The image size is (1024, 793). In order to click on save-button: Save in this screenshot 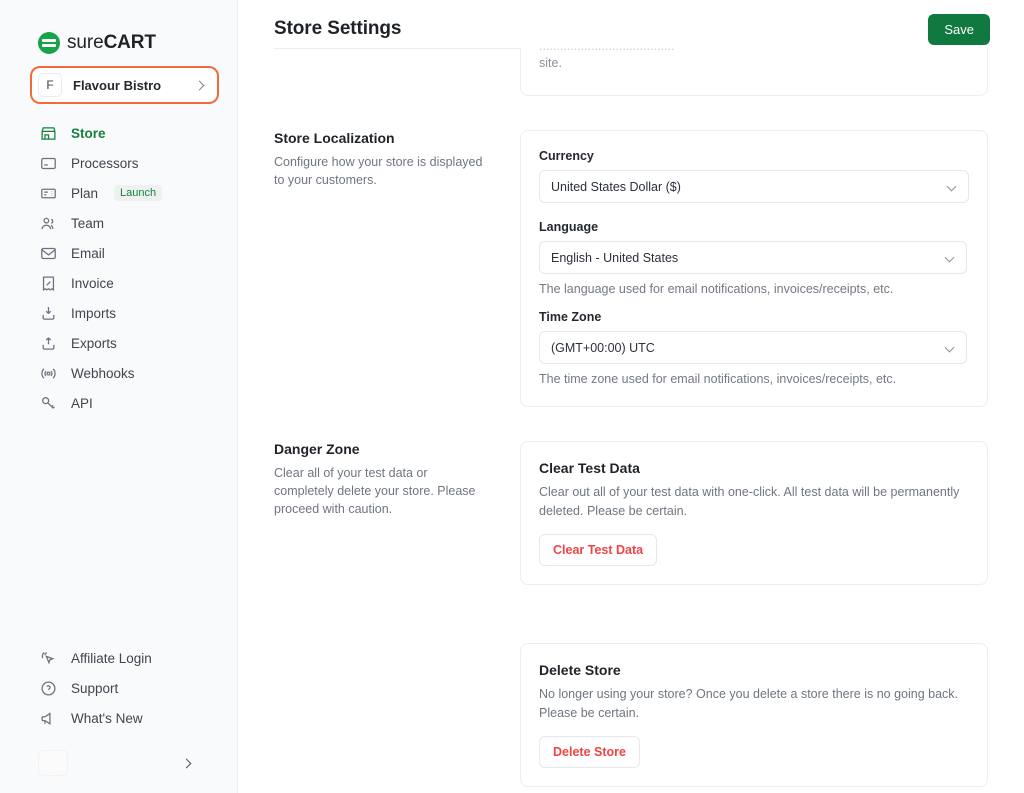, I will do `click(959, 29)`.